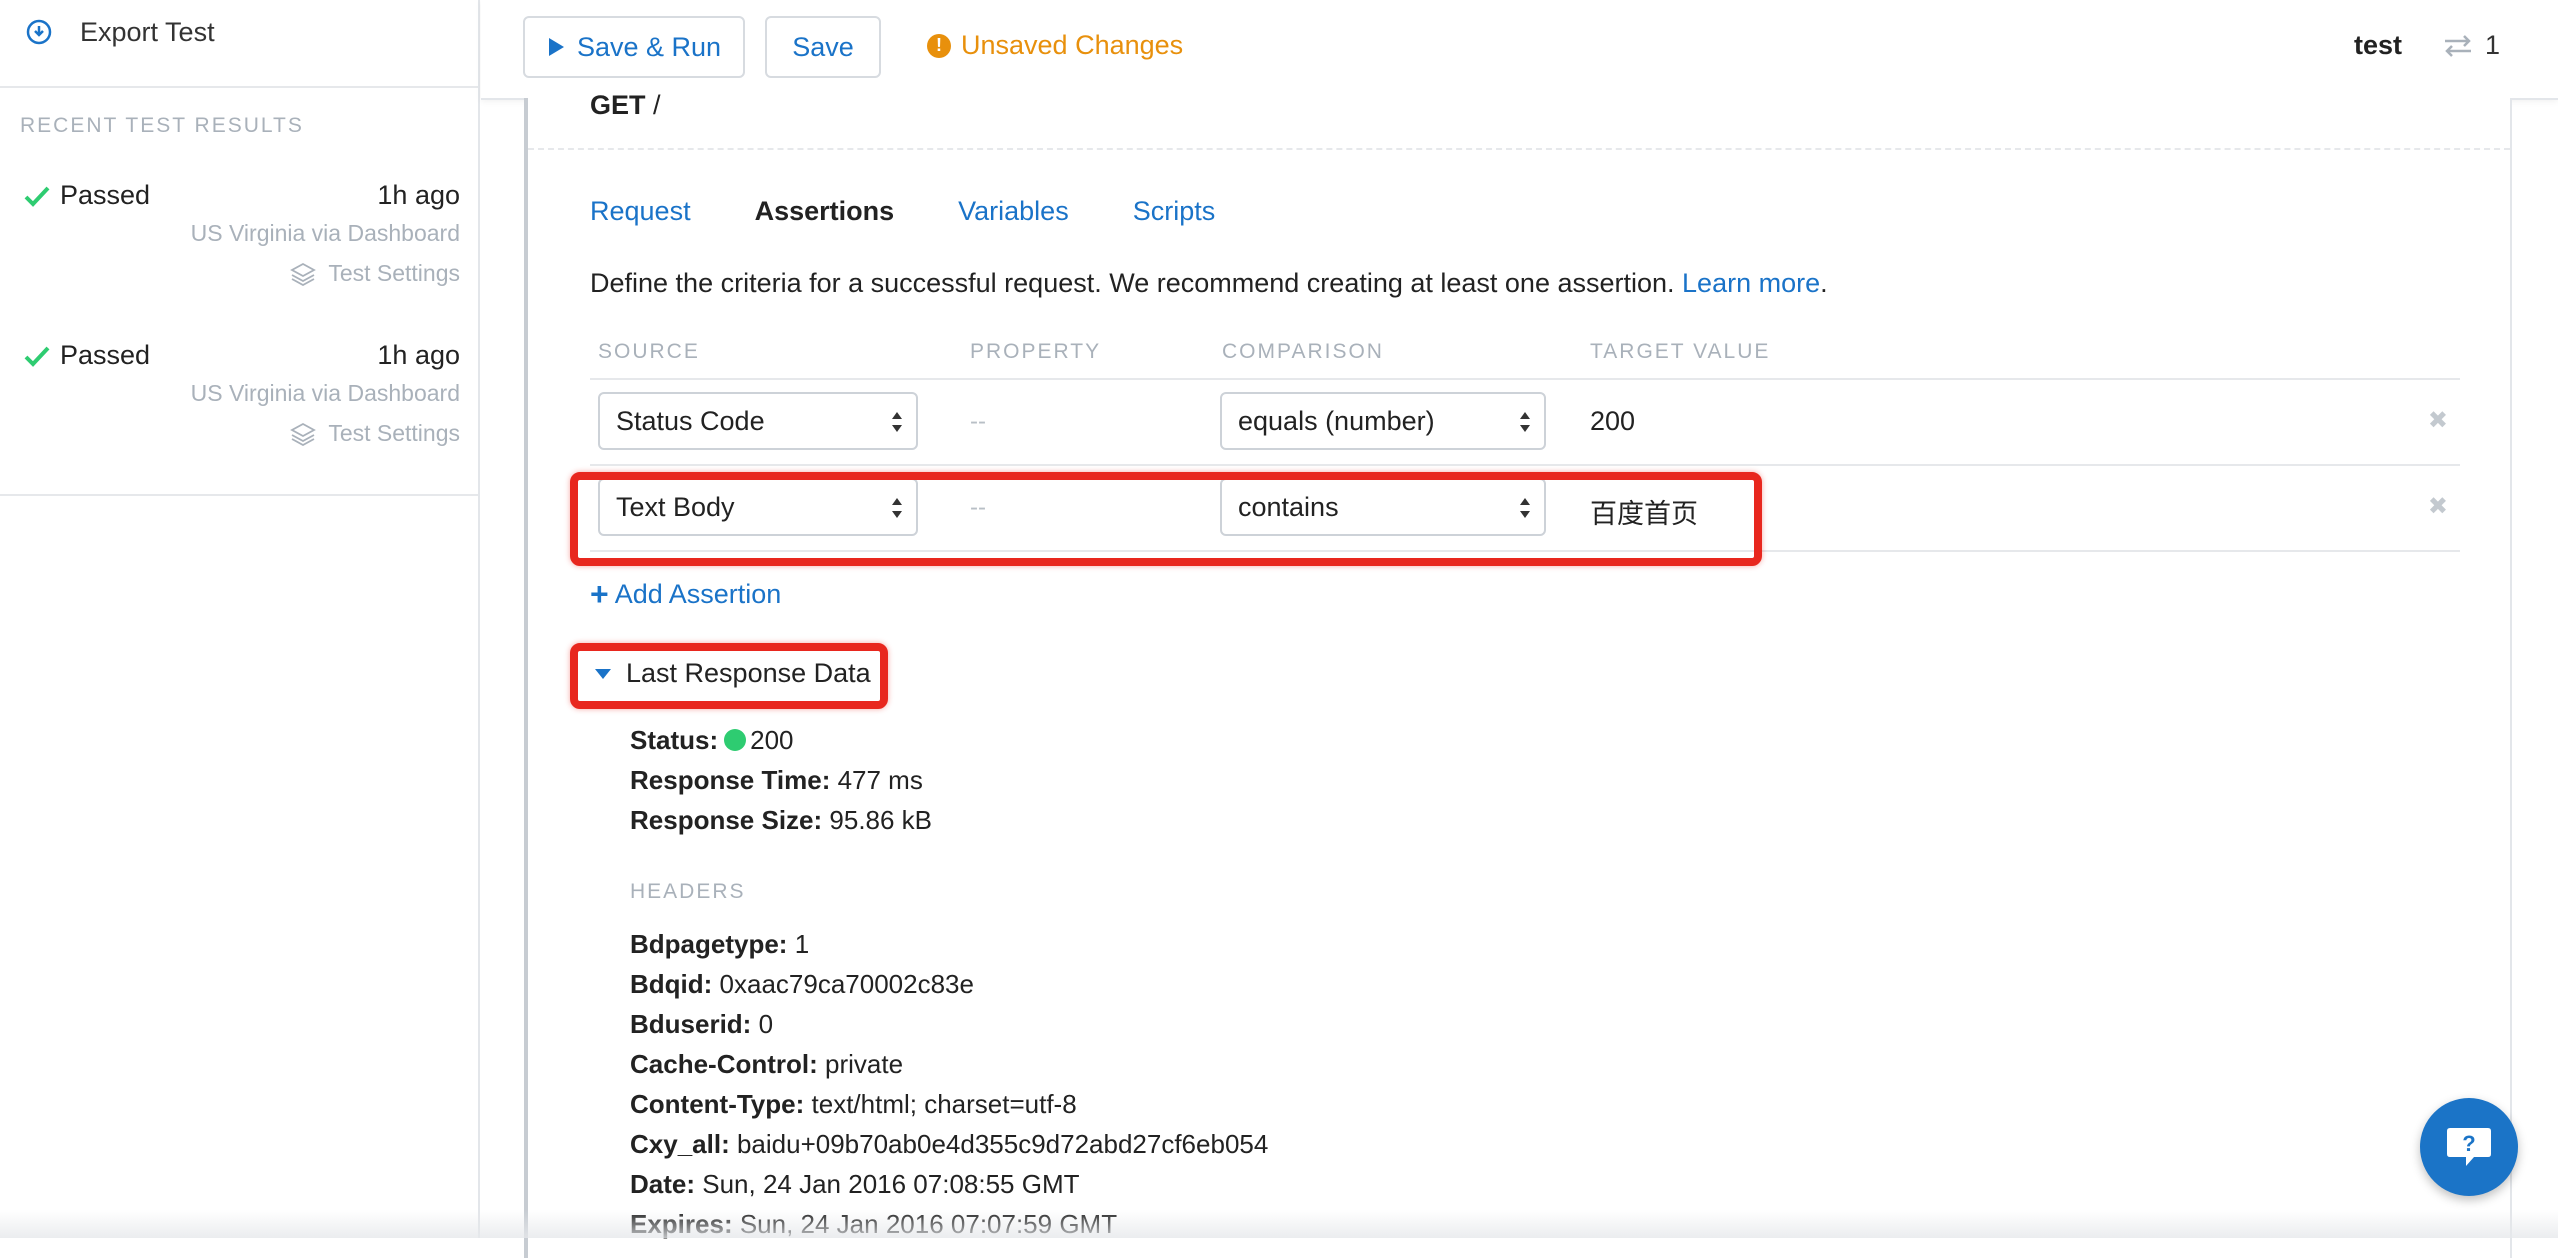 This screenshot has width=2558, height=1258. What do you see at coordinates (599, 594) in the screenshot?
I see `plus-icon: +` at bounding box center [599, 594].